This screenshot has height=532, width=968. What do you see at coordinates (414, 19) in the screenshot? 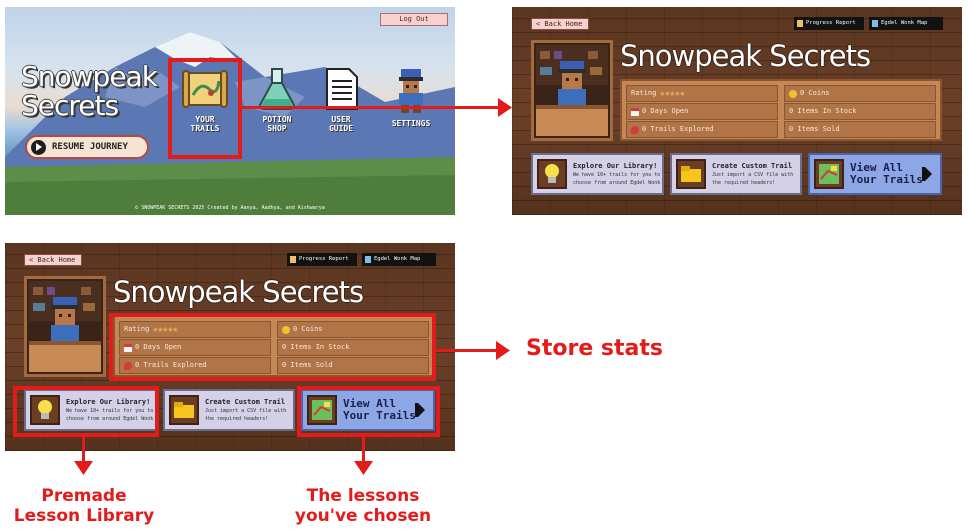
I see `logout-button: Log Out` at bounding box center [414, 19].